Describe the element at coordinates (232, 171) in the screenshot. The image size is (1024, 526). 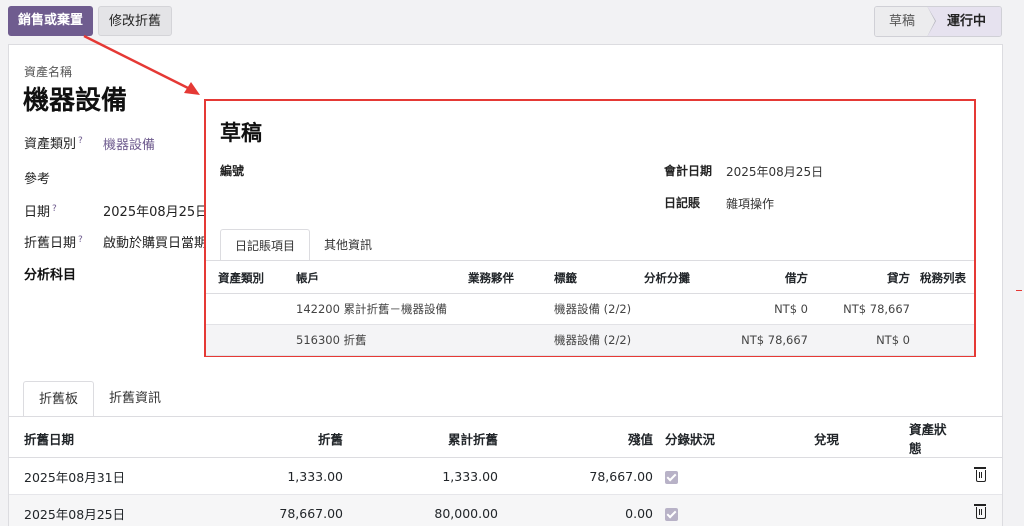
I see `number-label: 編號` at that location.